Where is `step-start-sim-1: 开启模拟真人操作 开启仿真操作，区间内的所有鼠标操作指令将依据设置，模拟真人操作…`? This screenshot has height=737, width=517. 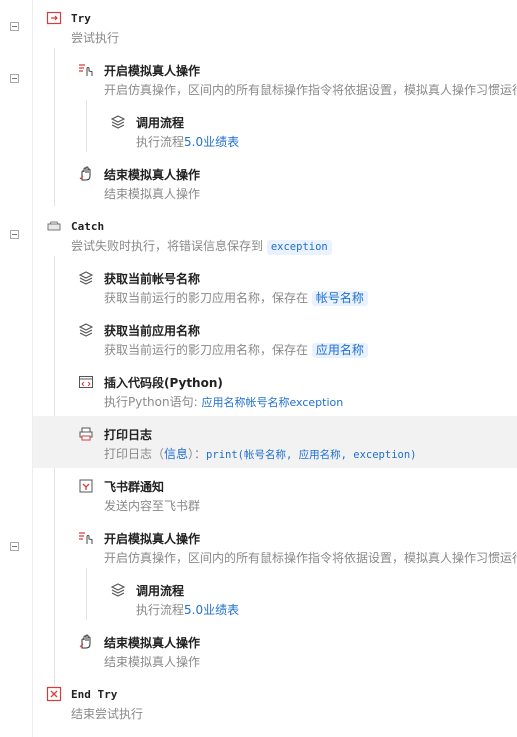
step-start-sim-1: 开启模拟真人操作 开启仿真操作，区间内的所有鼠标操作指令将依据设置，模拟真人操作… is located at coordinates (275, 78).